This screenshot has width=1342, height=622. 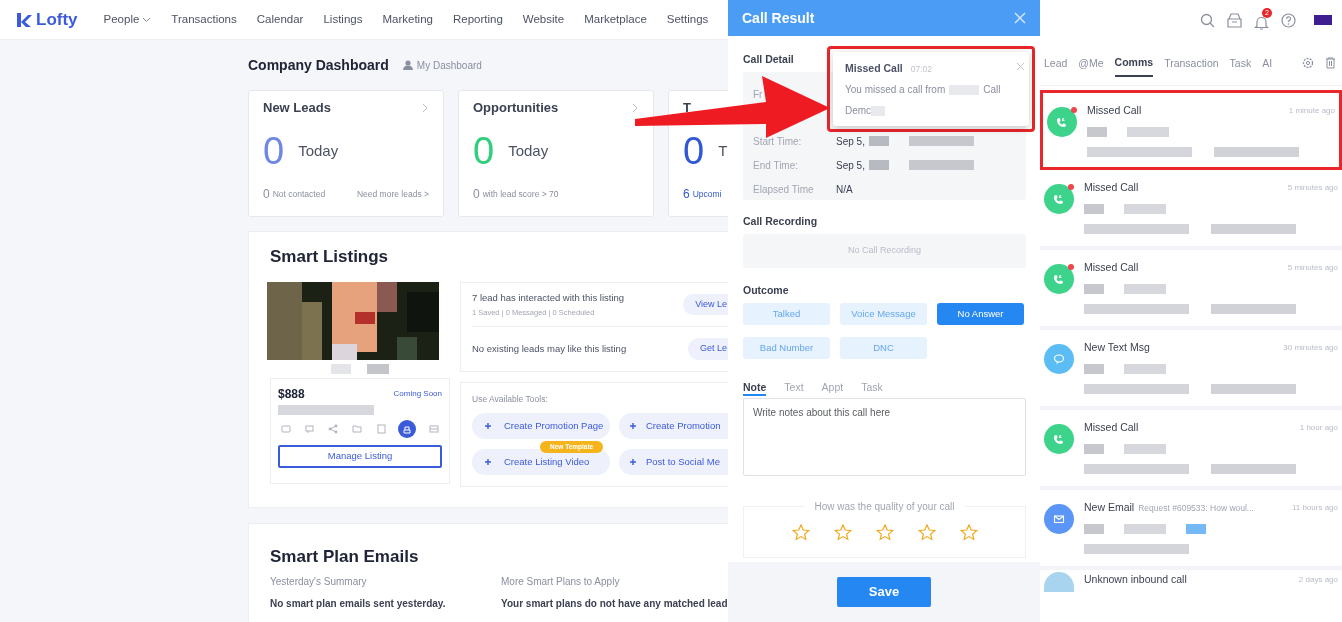 I want to click on note-tab: Note, so click(x=755, y=388).